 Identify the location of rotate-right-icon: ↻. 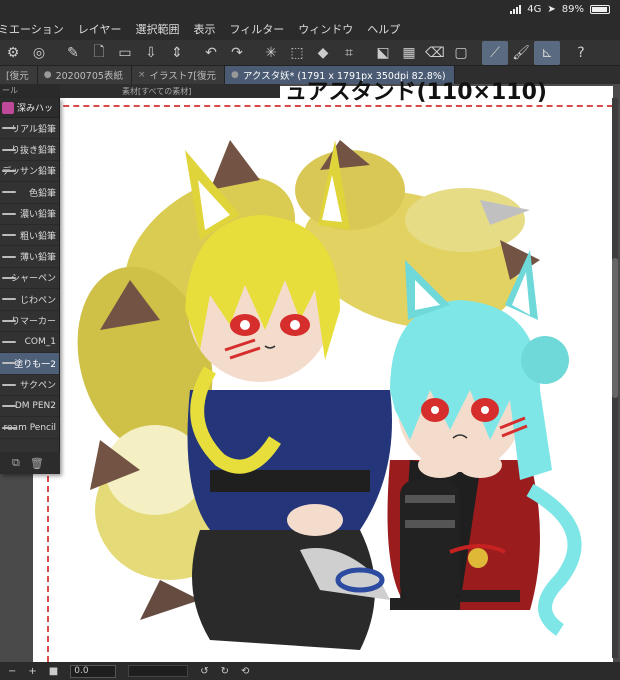
(225, 671).